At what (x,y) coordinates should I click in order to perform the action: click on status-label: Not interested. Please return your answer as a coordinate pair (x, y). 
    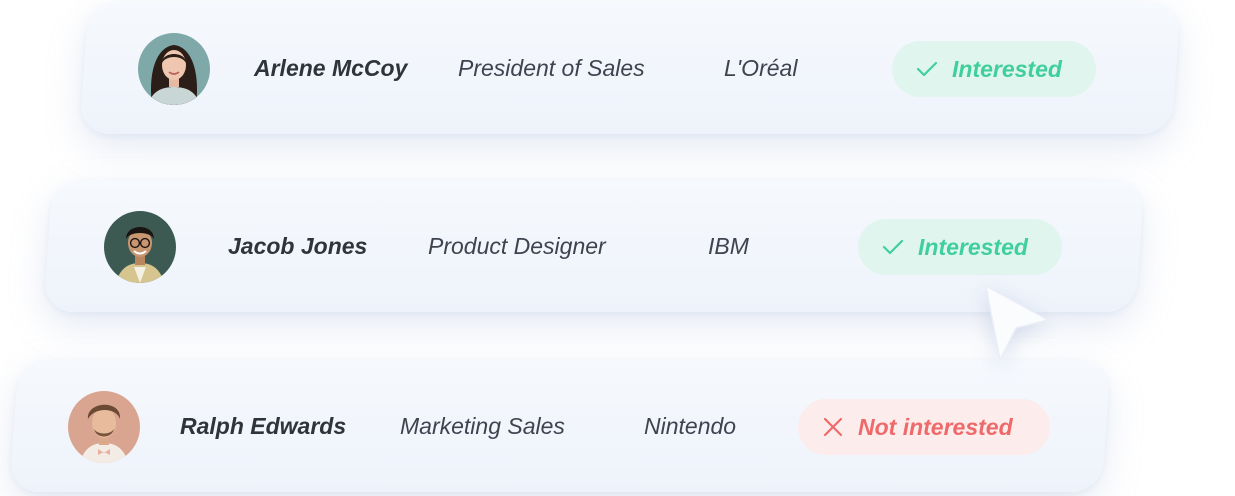
    Looking at the image, I should click on (935, 426).